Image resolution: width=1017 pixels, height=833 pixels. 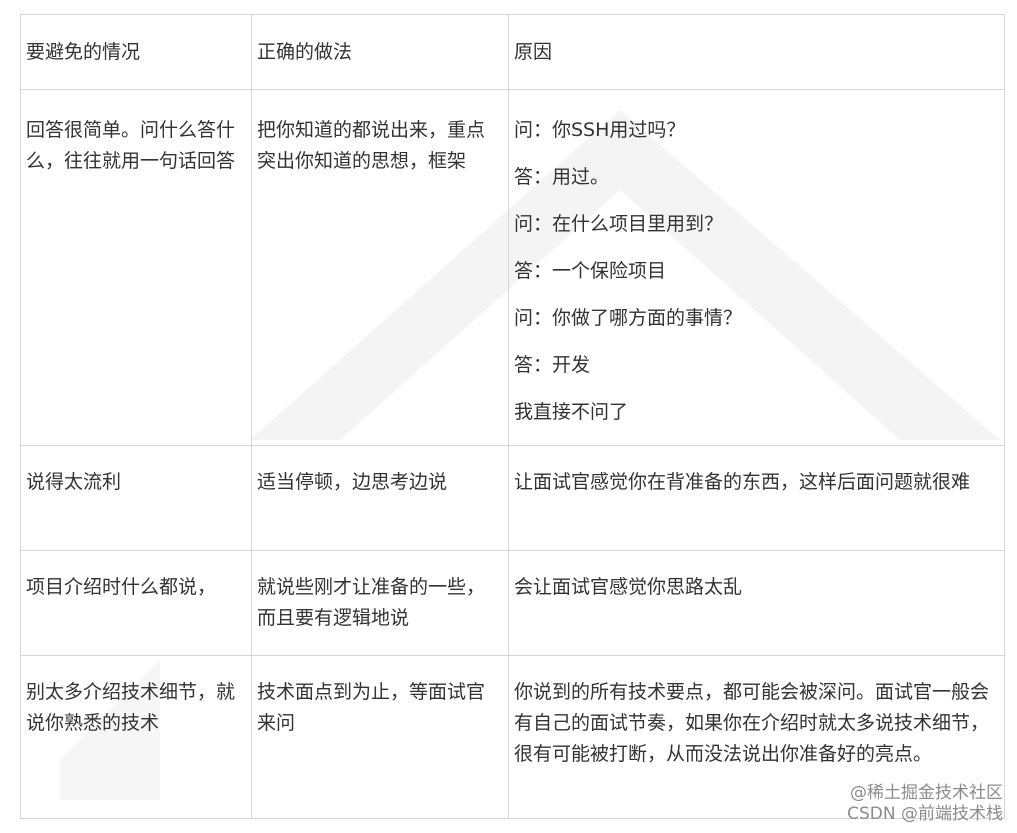 What do you see at coordinates (756, 498) in the screenshot?
I see `cell-reason: 让面试官感觉你在背准备的东西，这样后面问题就很难` at bounding box center [756, 498].